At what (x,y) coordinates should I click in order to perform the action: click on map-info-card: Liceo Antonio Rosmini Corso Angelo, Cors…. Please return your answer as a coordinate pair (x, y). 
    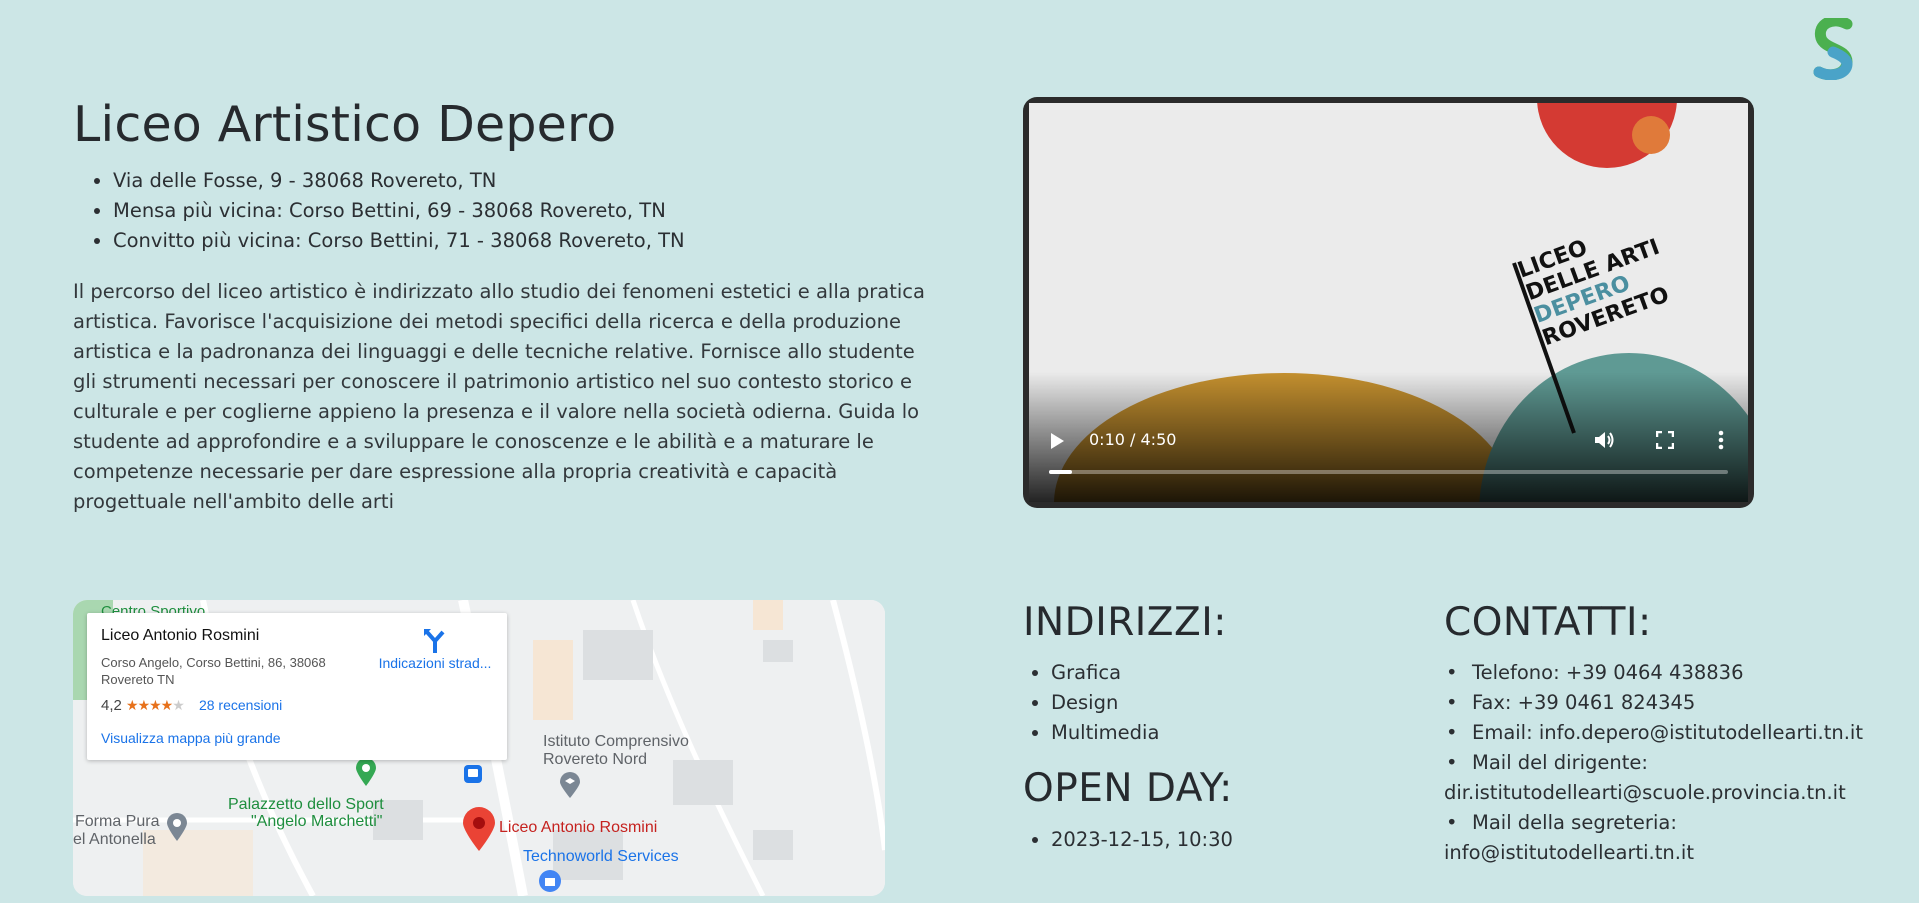
    Looking at the image, I should click on (297, 686).